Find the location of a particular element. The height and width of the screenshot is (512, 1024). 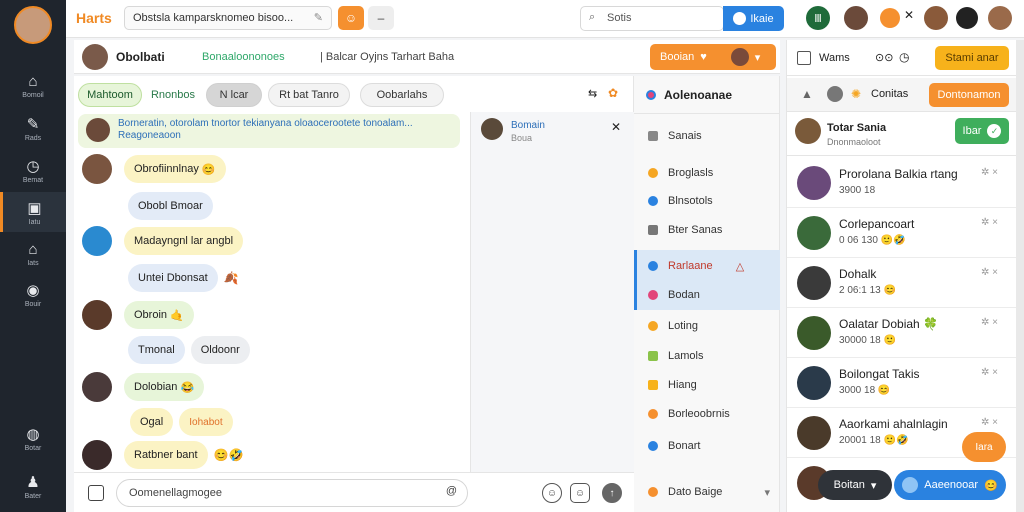

profile-button: ☺ is located at coordinates (351, 18).